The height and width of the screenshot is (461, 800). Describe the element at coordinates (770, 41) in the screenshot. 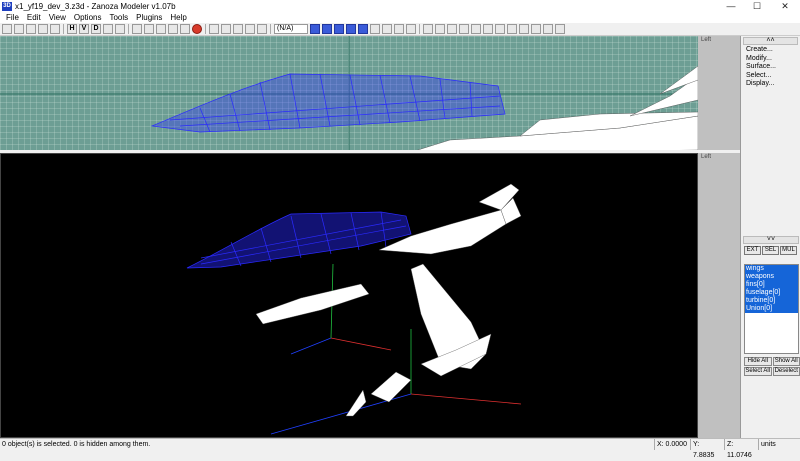

I see `panel-collapse-button: ˄˄` at that location.